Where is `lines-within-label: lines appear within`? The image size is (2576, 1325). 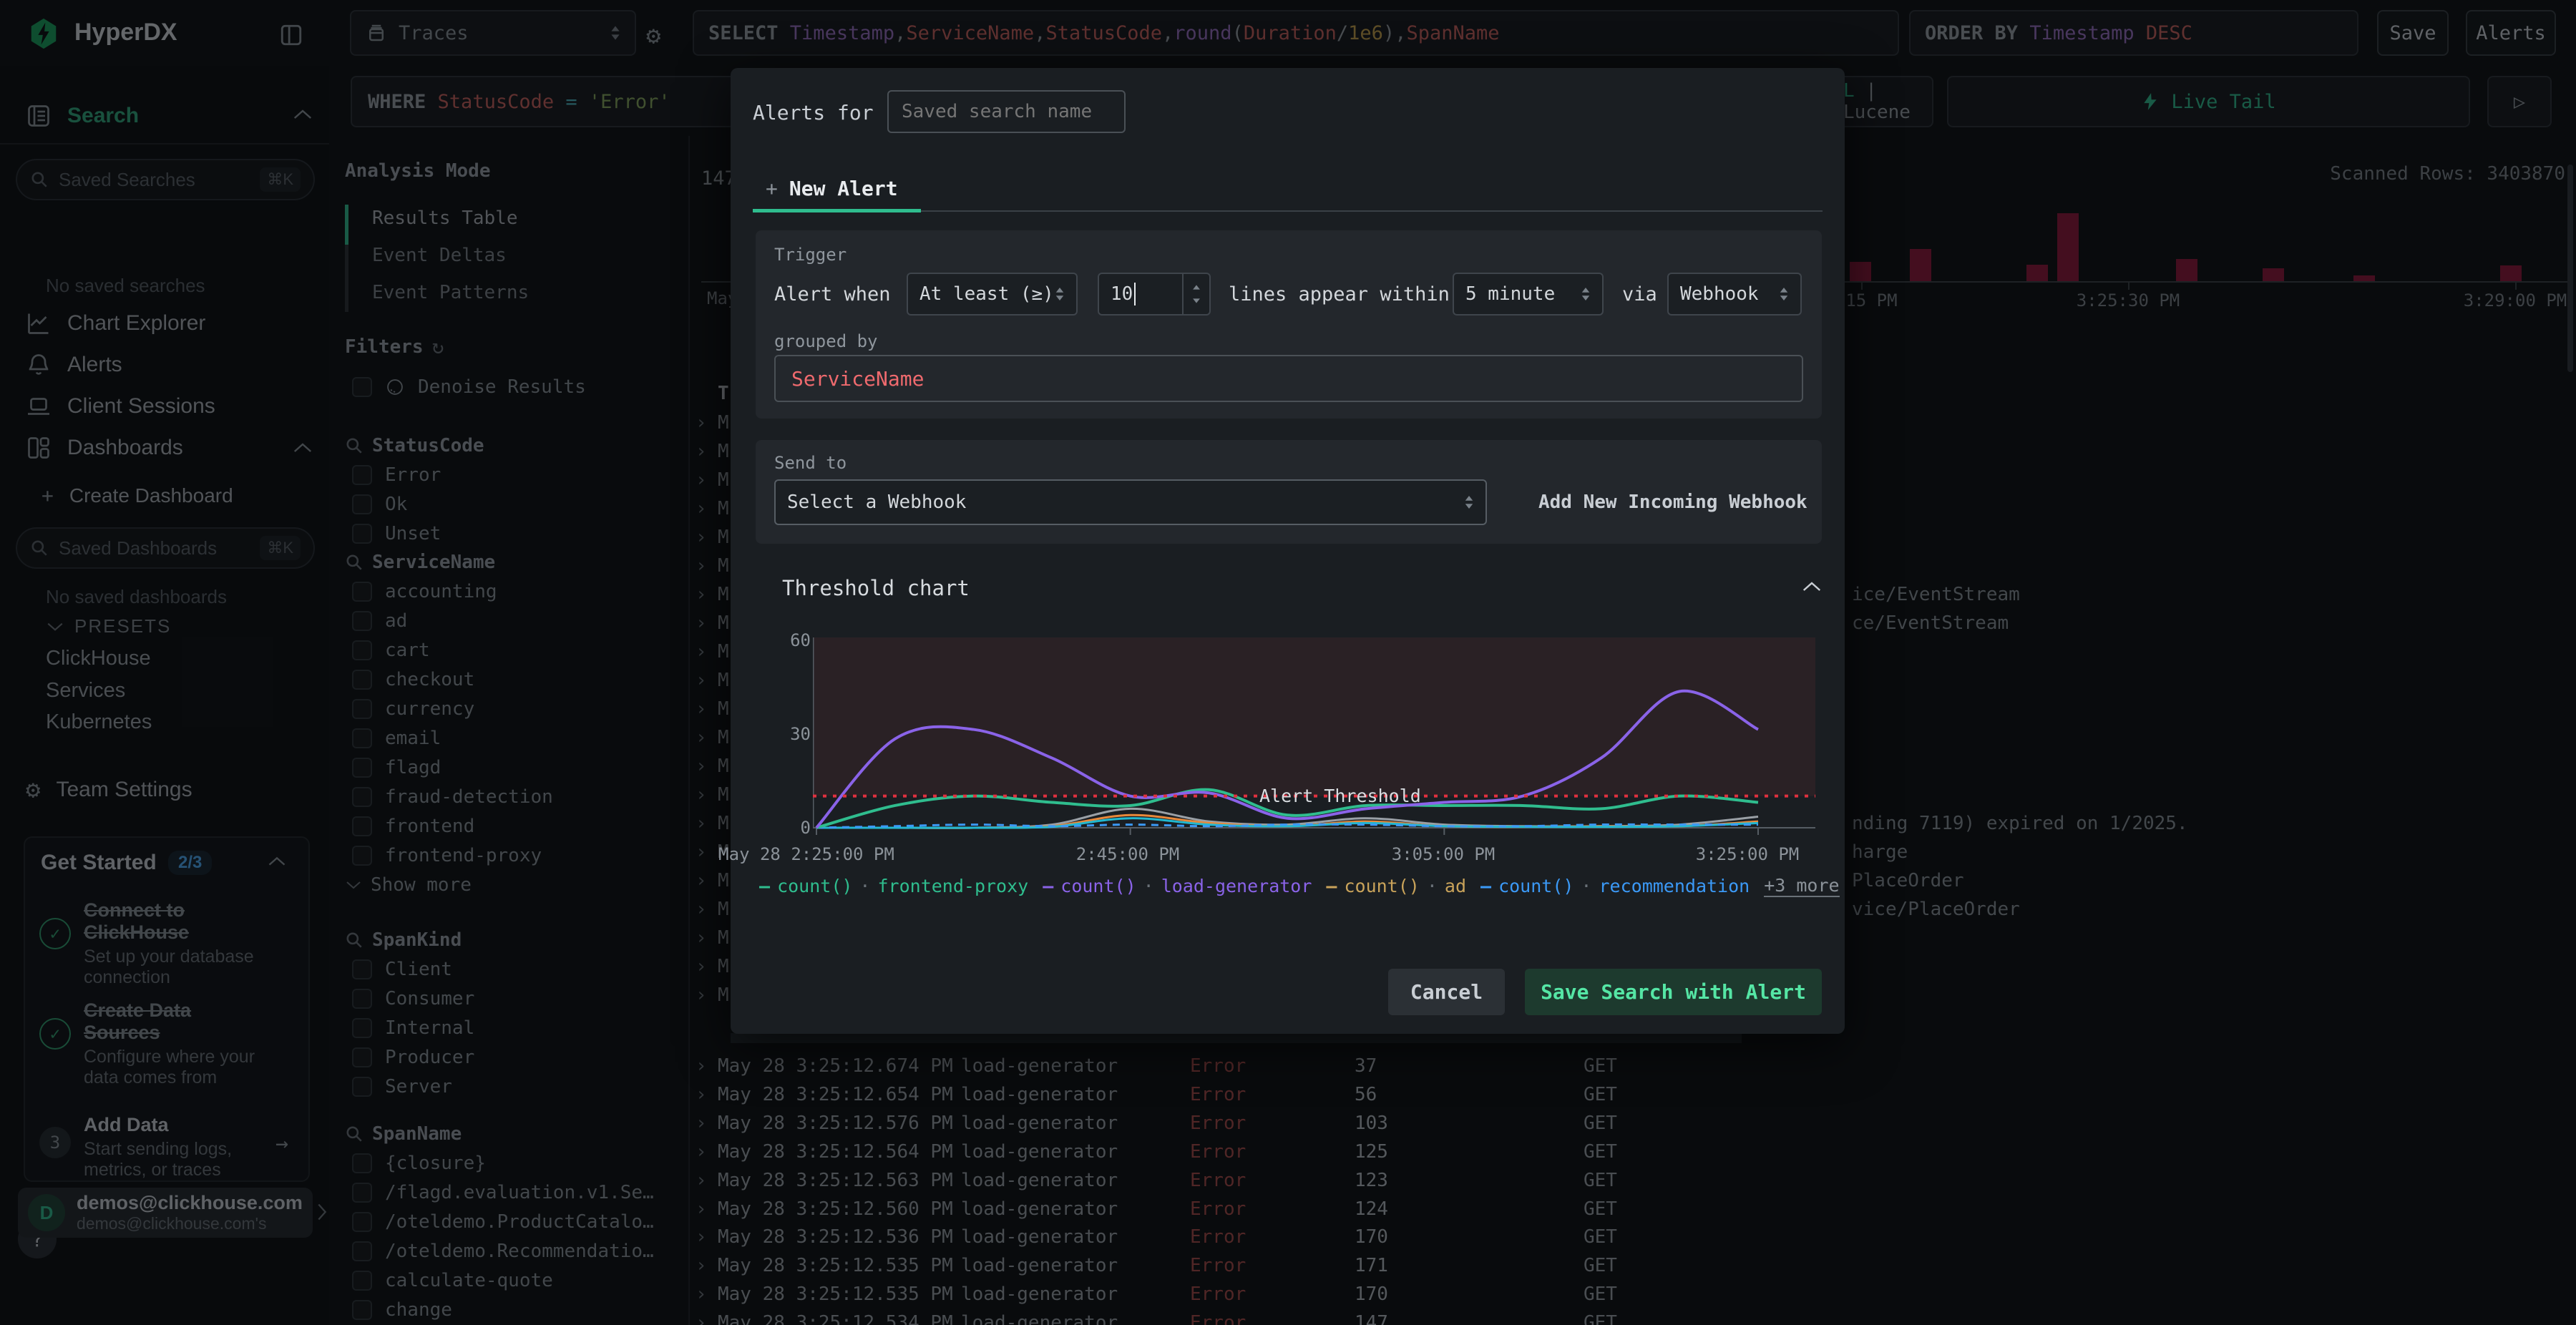
lines-within-label: lines appear within is located at coordinates (1339, 294).